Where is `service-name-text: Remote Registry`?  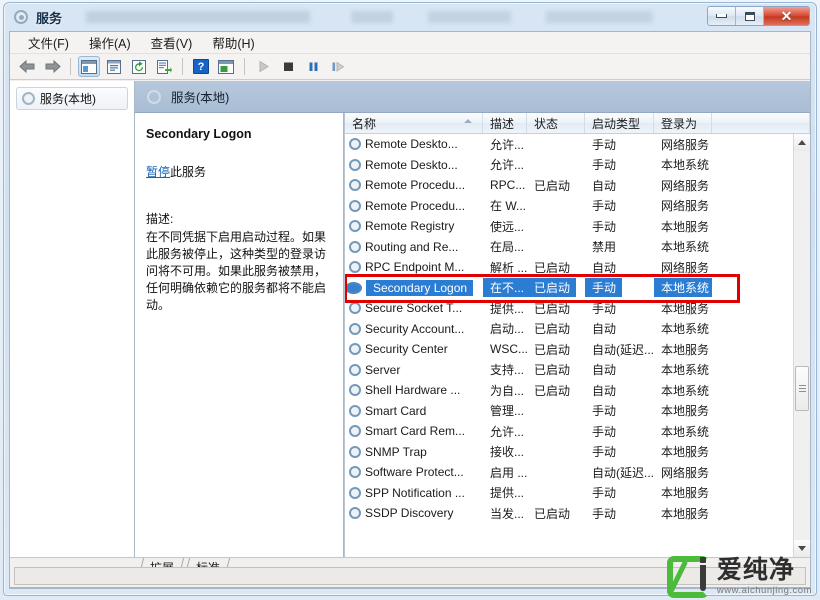
service-name-text: Remote Registry is located at coordinates (410, 226).